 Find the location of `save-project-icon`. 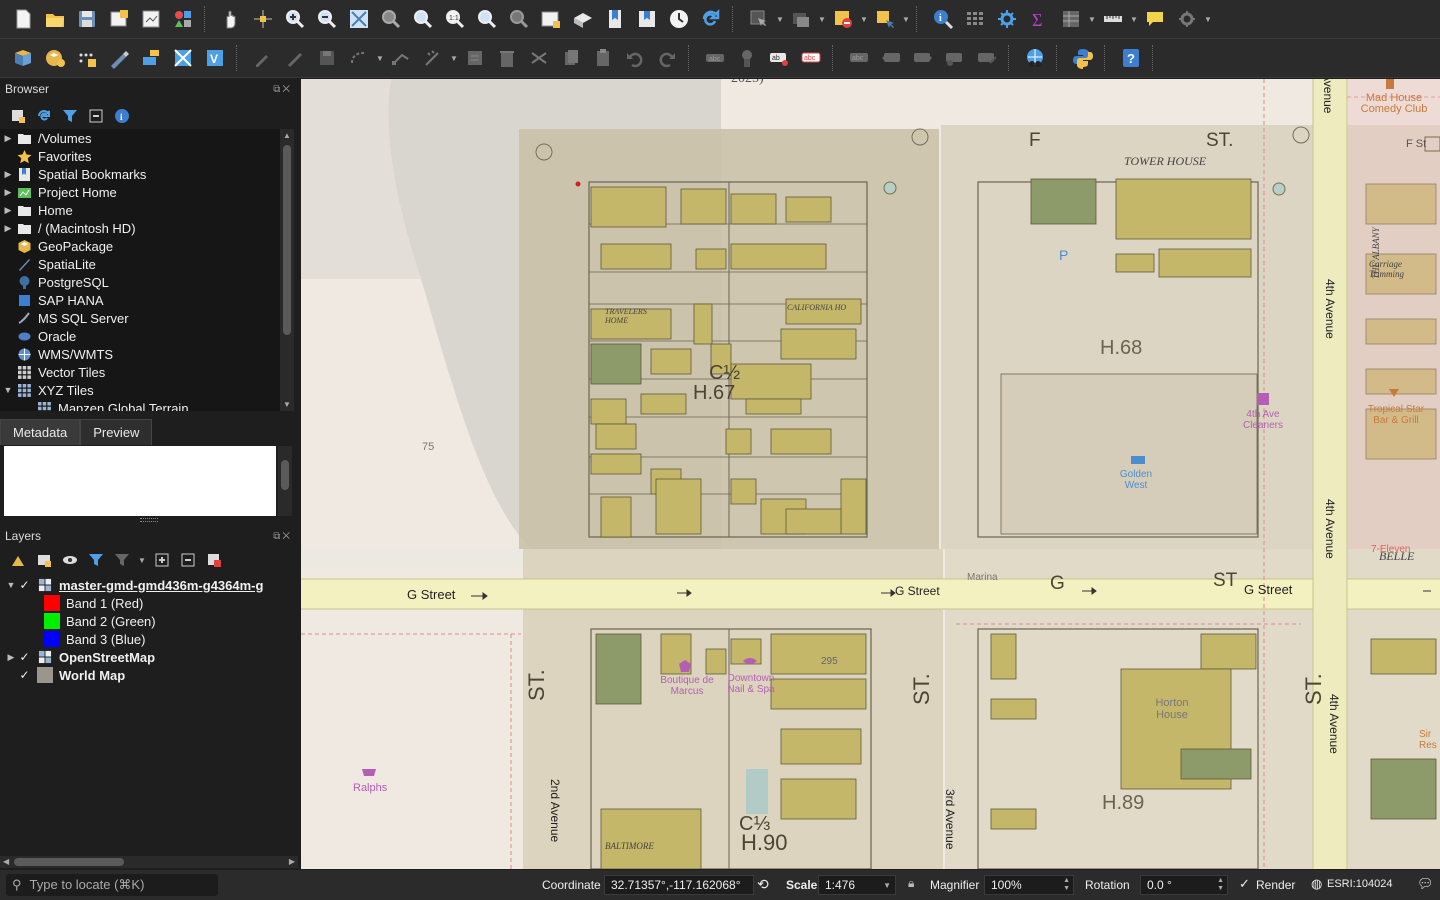

save-project-icon is located at coordinates (87, 19).